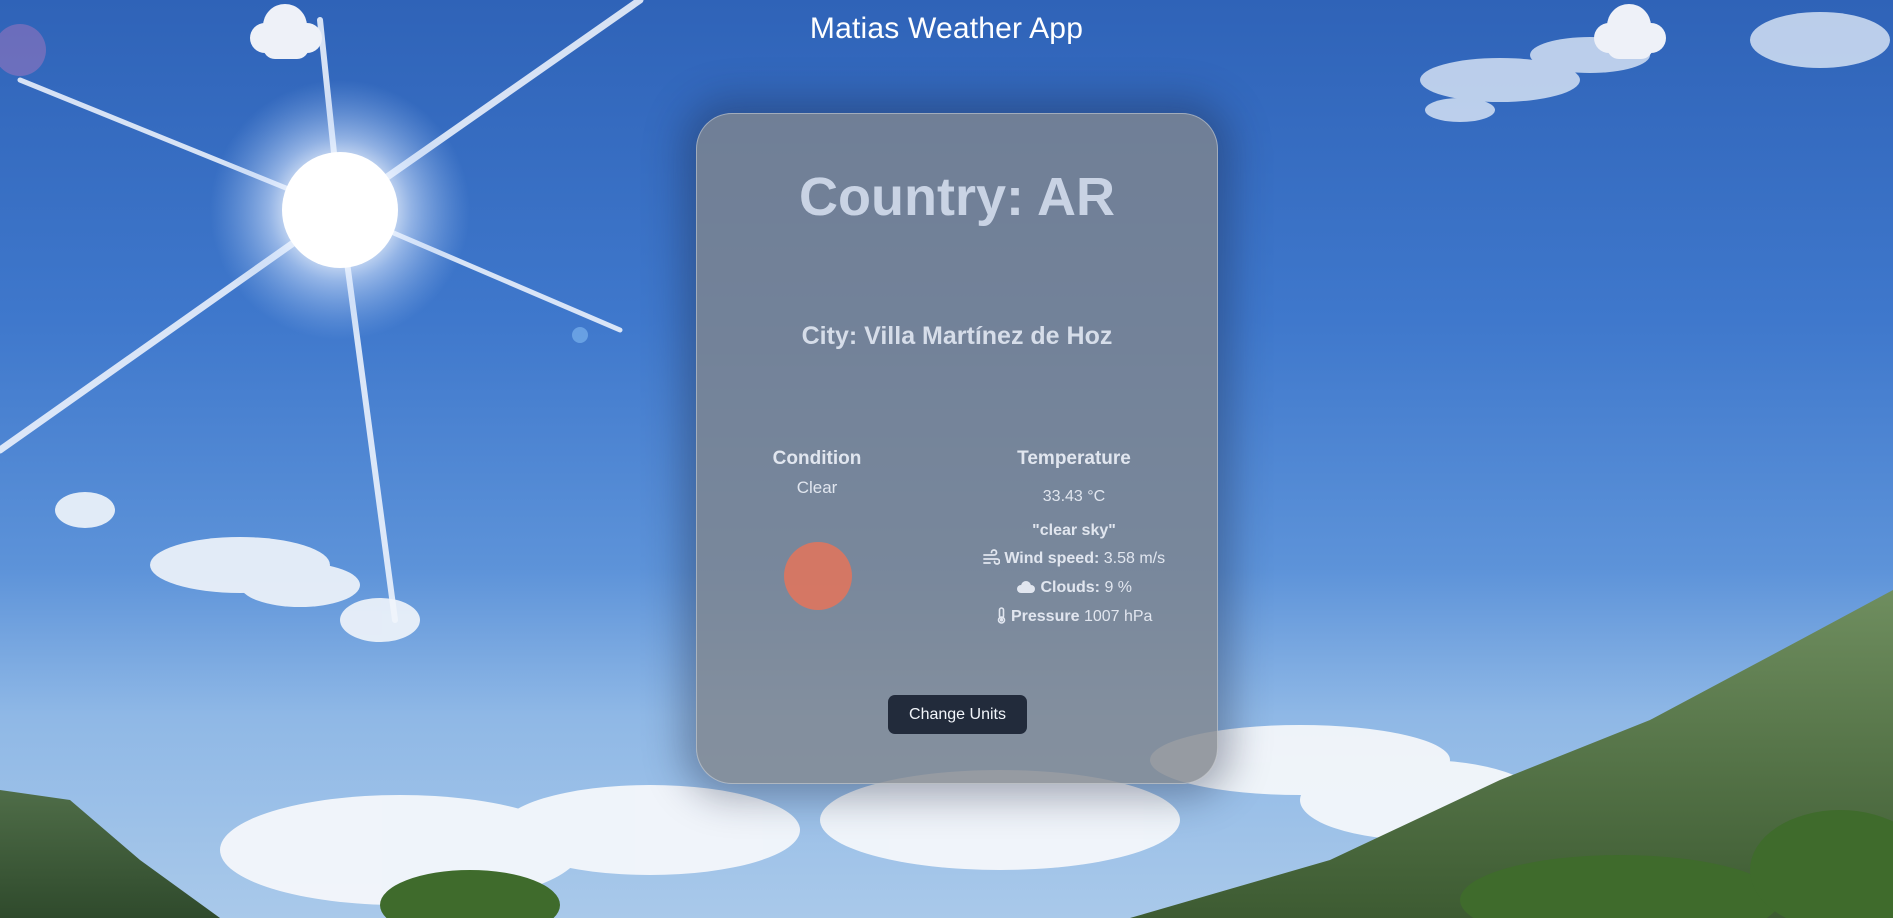 Image resolution: width=1893 pixels, height=918 pixels. Describe the element at coordinates (946, 28) in the screenshot. I see `app-title: Matias Weather App` at that location.